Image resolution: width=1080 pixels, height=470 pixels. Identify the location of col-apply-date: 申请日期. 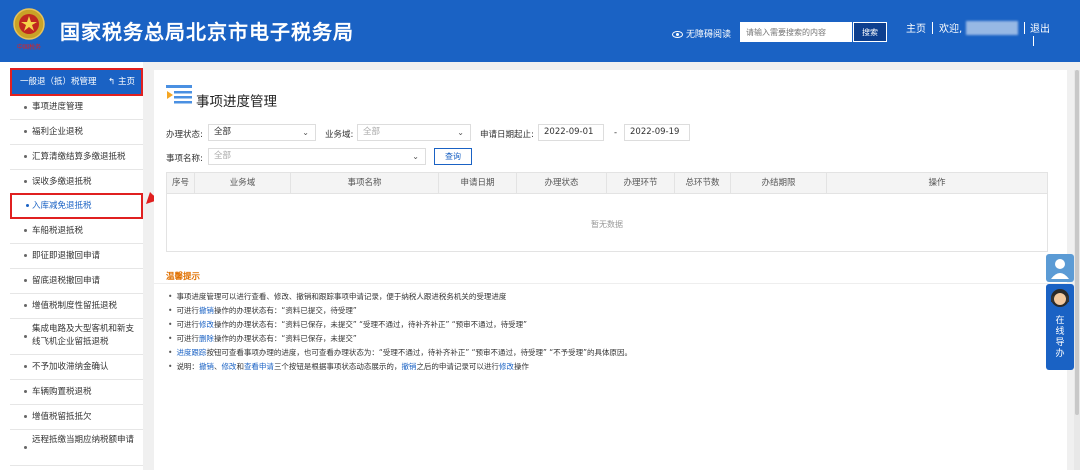
(478, 183).